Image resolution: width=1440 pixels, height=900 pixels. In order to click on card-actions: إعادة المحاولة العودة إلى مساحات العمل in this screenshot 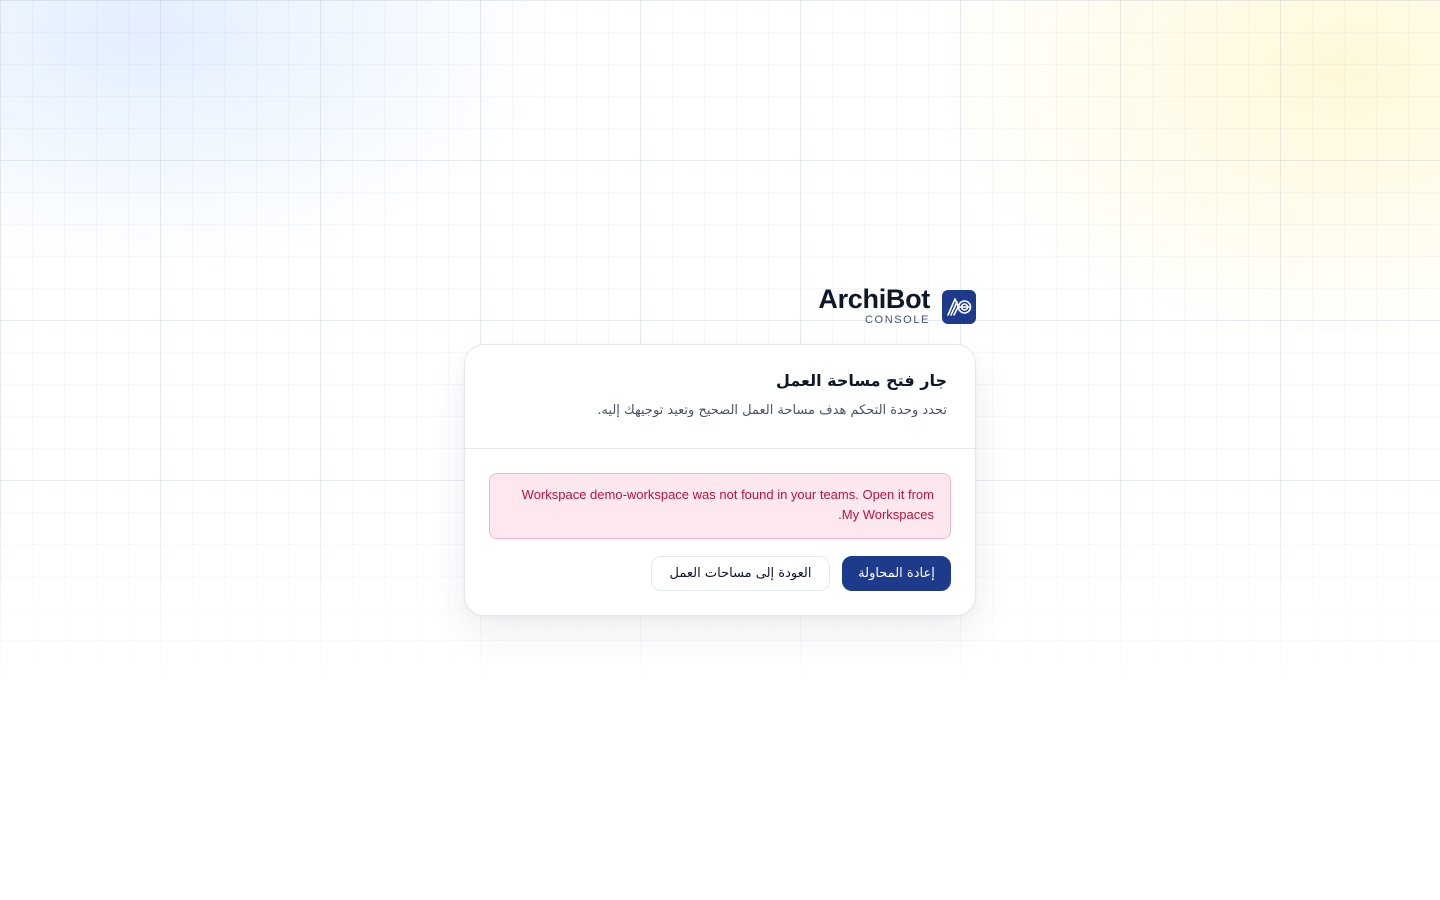, I will do `click(720, 573)`.